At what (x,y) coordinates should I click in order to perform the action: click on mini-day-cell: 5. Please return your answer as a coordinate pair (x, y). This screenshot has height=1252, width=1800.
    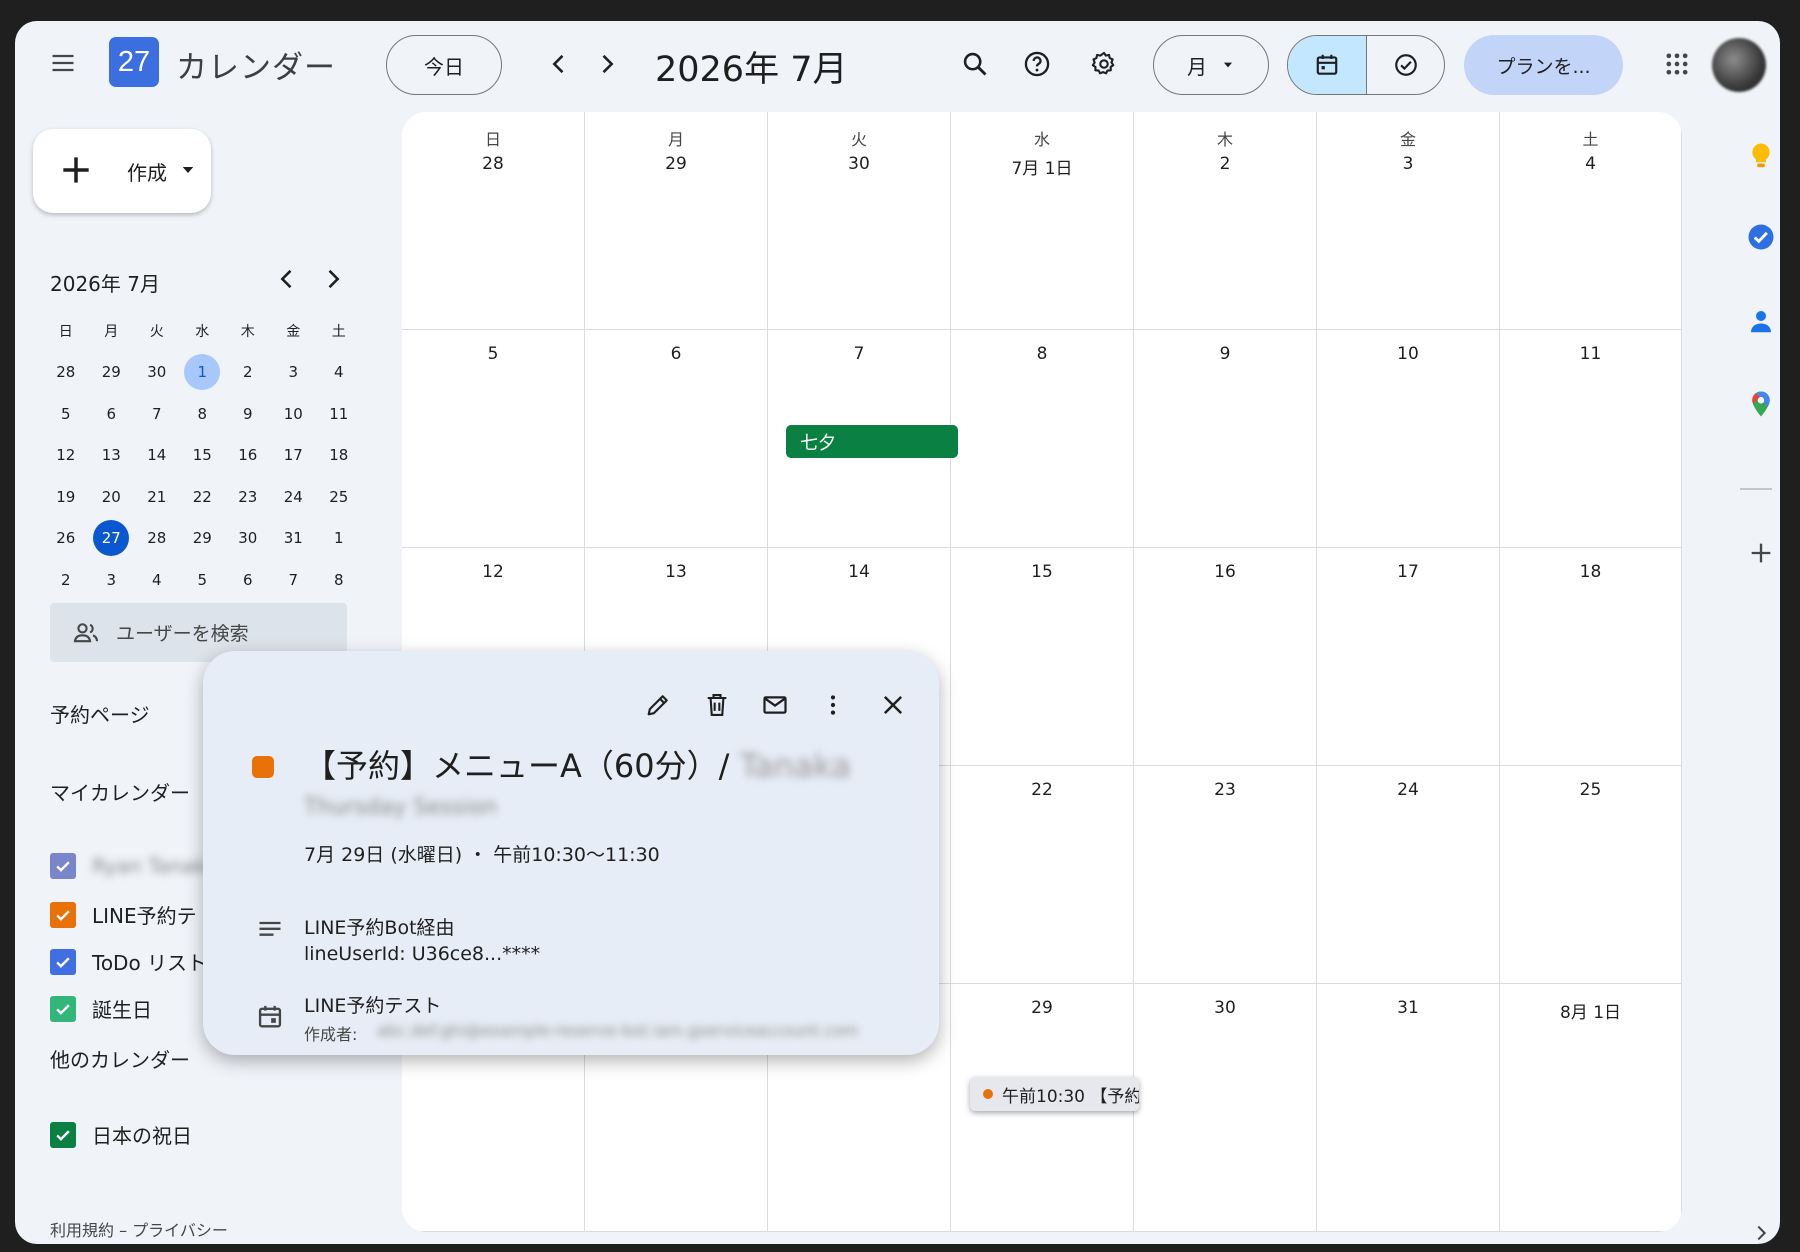
    Looking at the image, I should click on (203, 580).